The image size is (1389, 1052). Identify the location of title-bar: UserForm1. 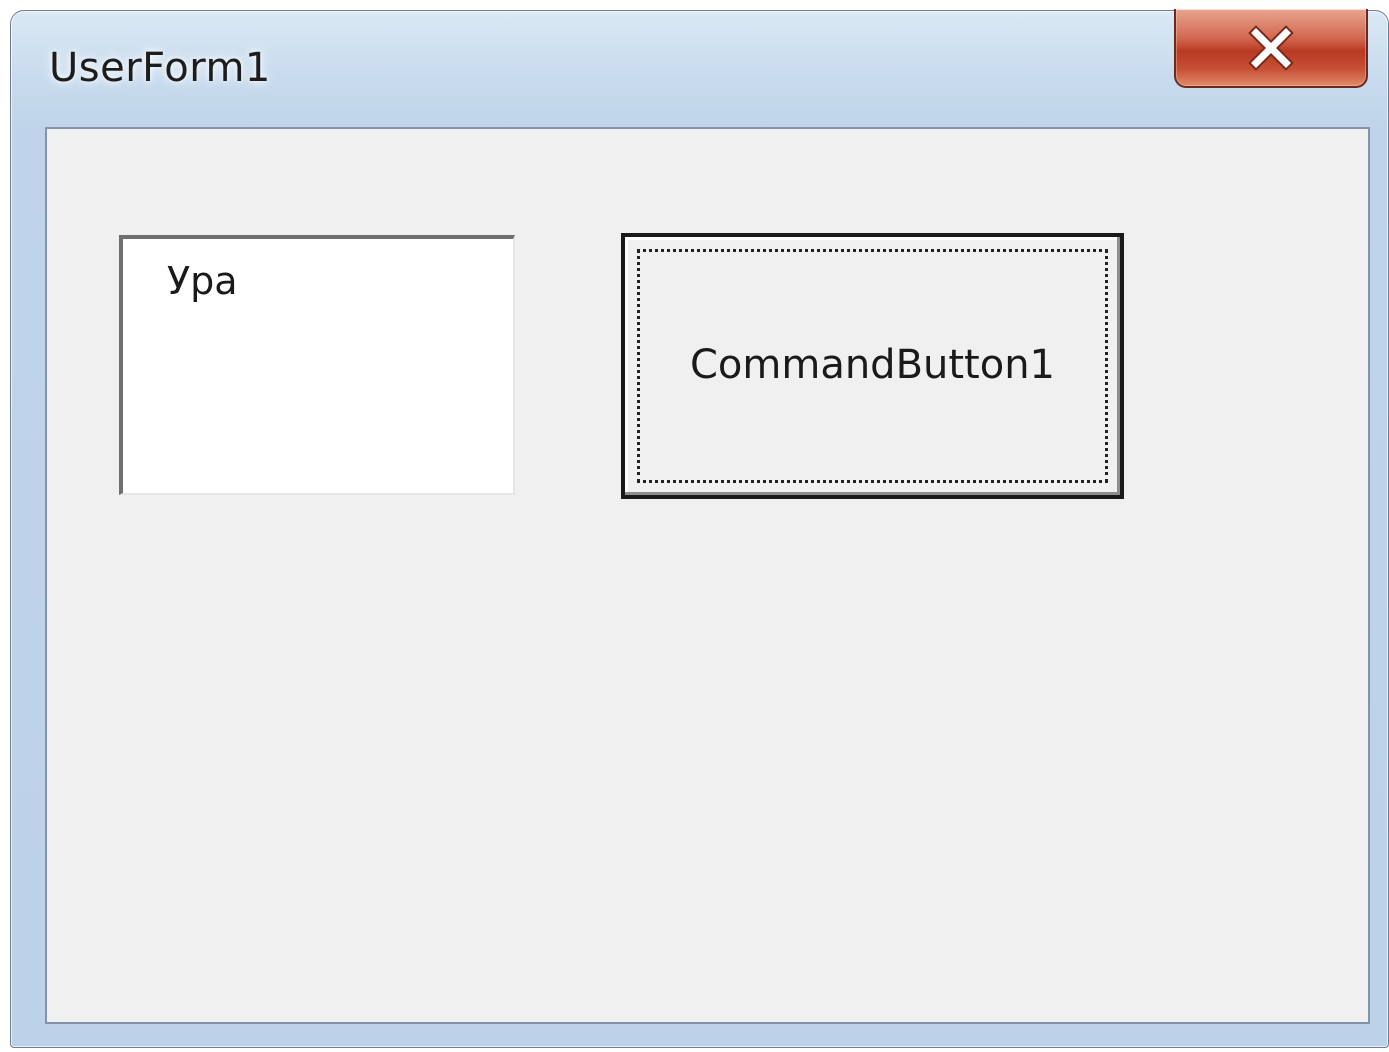
(699, 69).